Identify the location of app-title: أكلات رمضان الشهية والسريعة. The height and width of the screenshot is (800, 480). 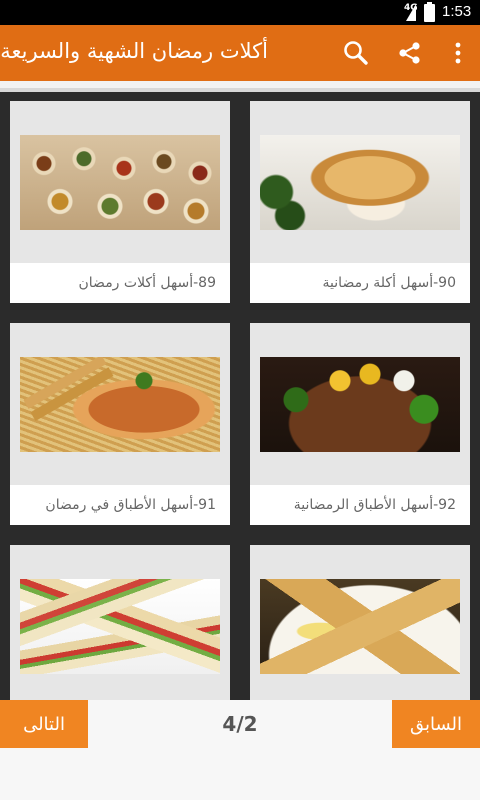
(134, 51).